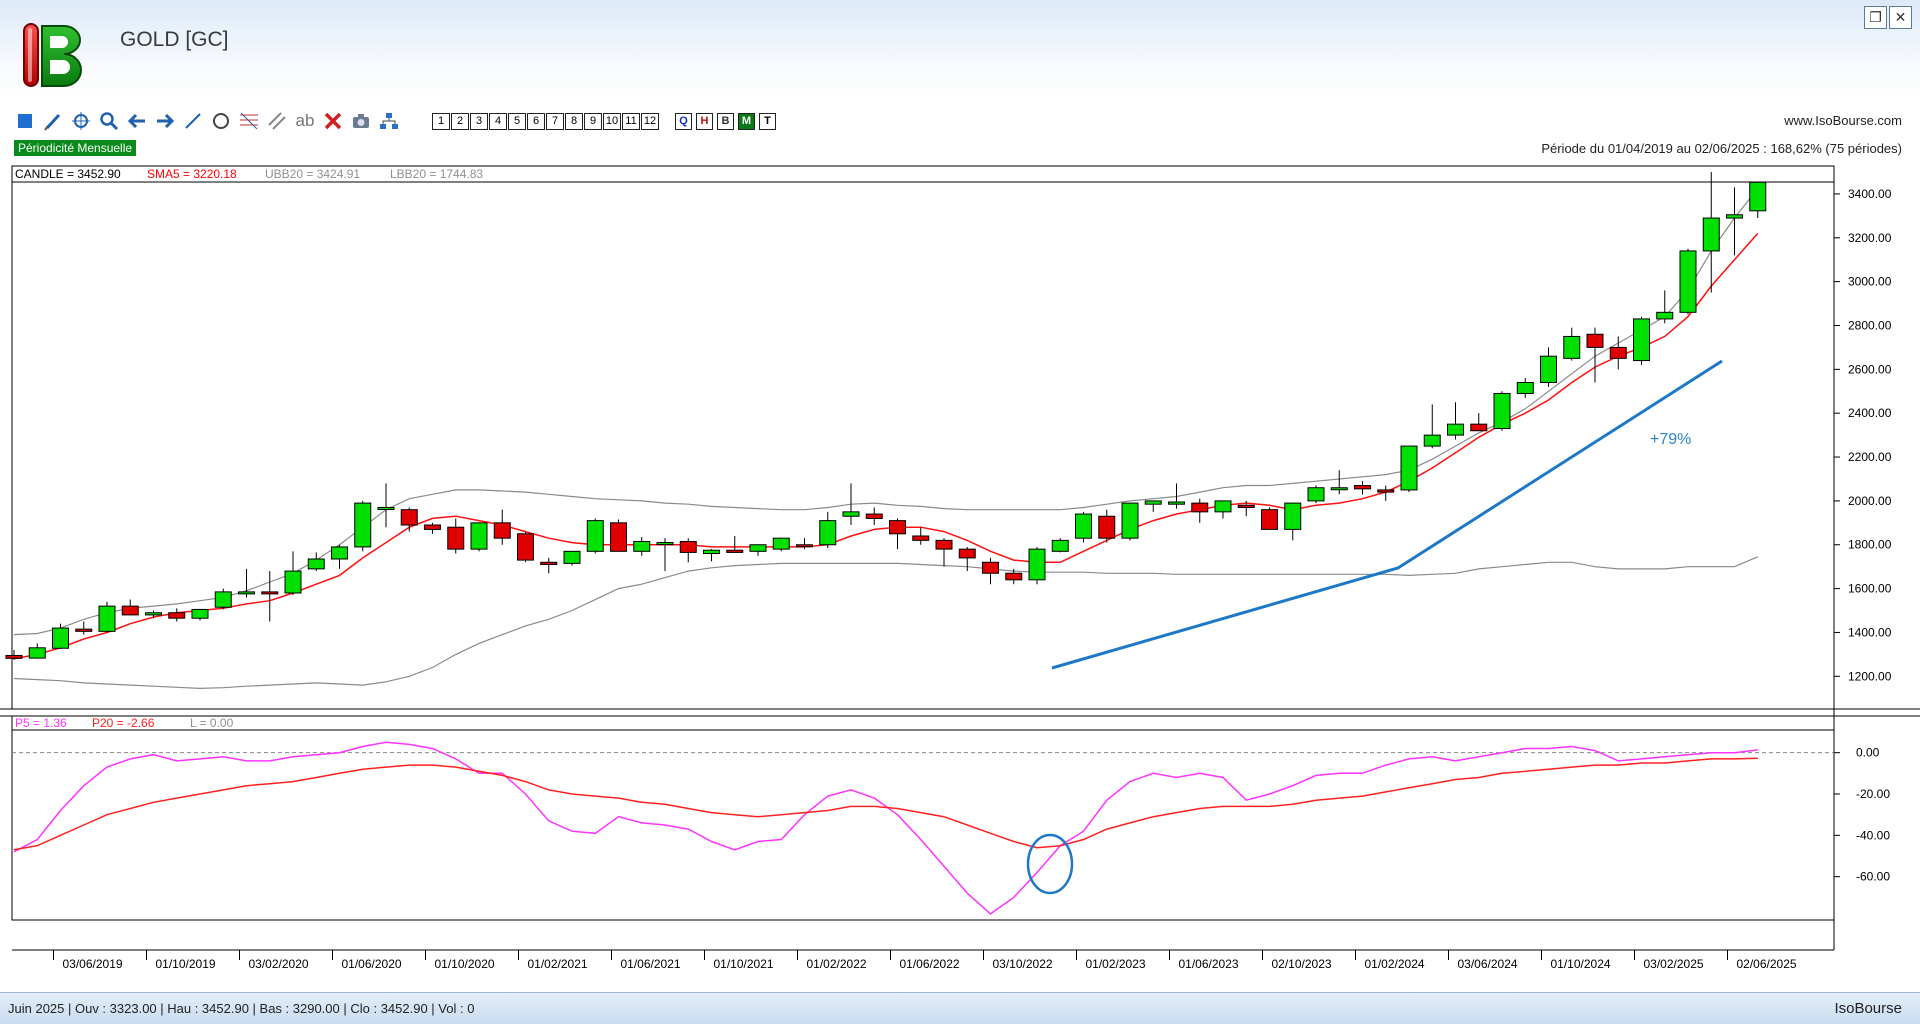 The height and width of the screenshot is (1024, 1920). I want to click on period-button-t: T, so click(767, 121).